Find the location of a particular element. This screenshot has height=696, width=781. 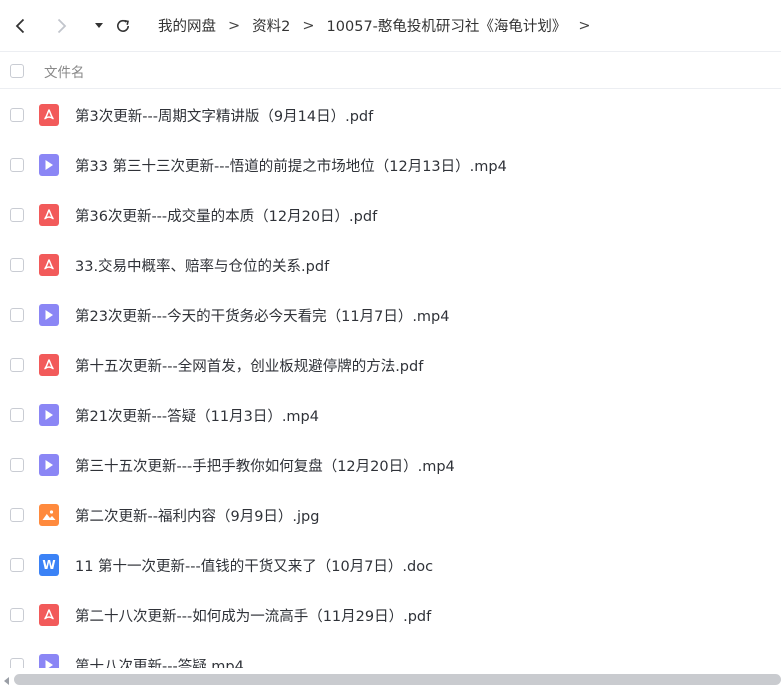

file-name: 11 第十一次更新---值钱的干货又来了（10月7日）.doc is located at coordinates (254, 565).